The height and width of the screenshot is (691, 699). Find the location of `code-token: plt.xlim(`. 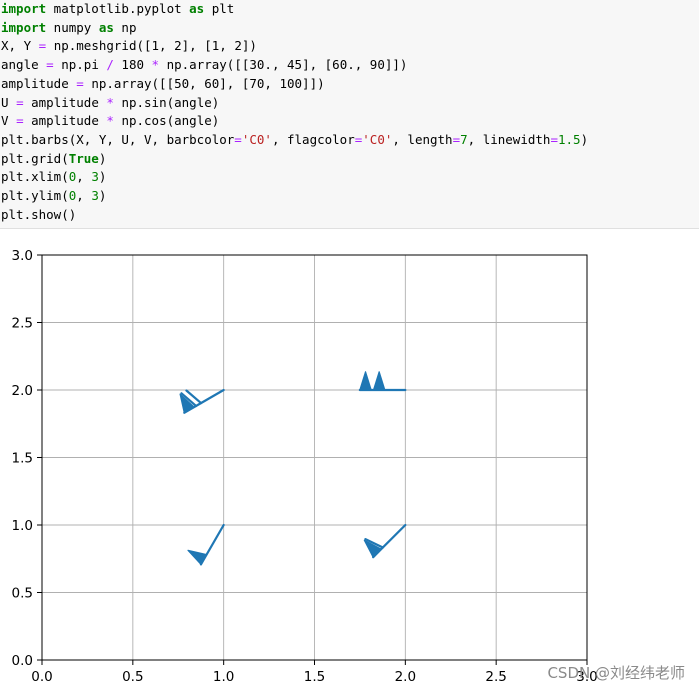

code-token: plt.xlim( is located at coordinates (35, 177).